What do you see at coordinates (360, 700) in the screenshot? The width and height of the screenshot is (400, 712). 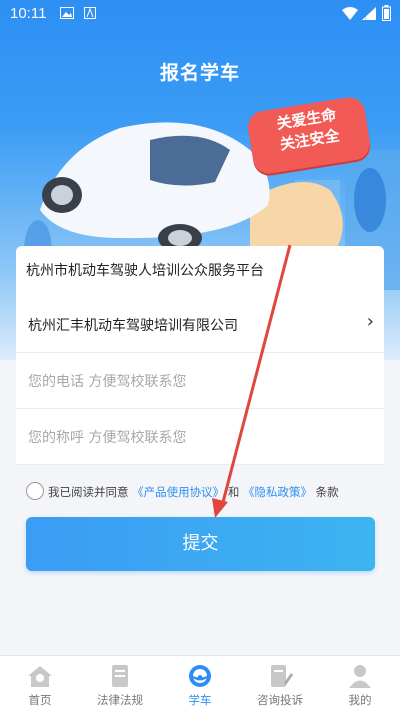 I see `tab-label: 我的` at bounding box center [360, 700].